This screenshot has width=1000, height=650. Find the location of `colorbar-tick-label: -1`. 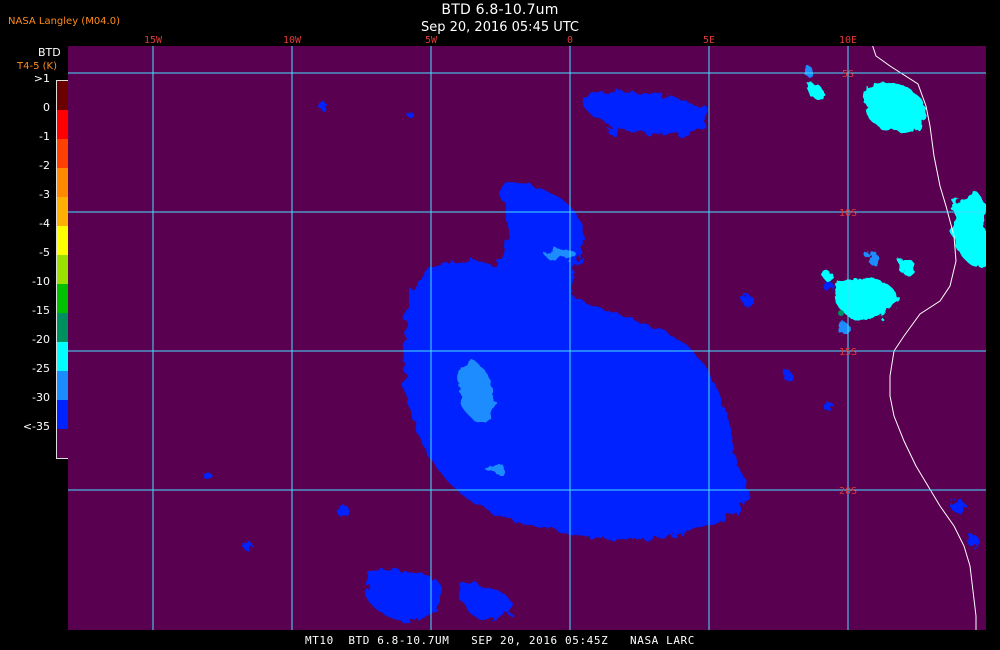

colorbar-tick-label: -1 is located at coordinates (44, 136).